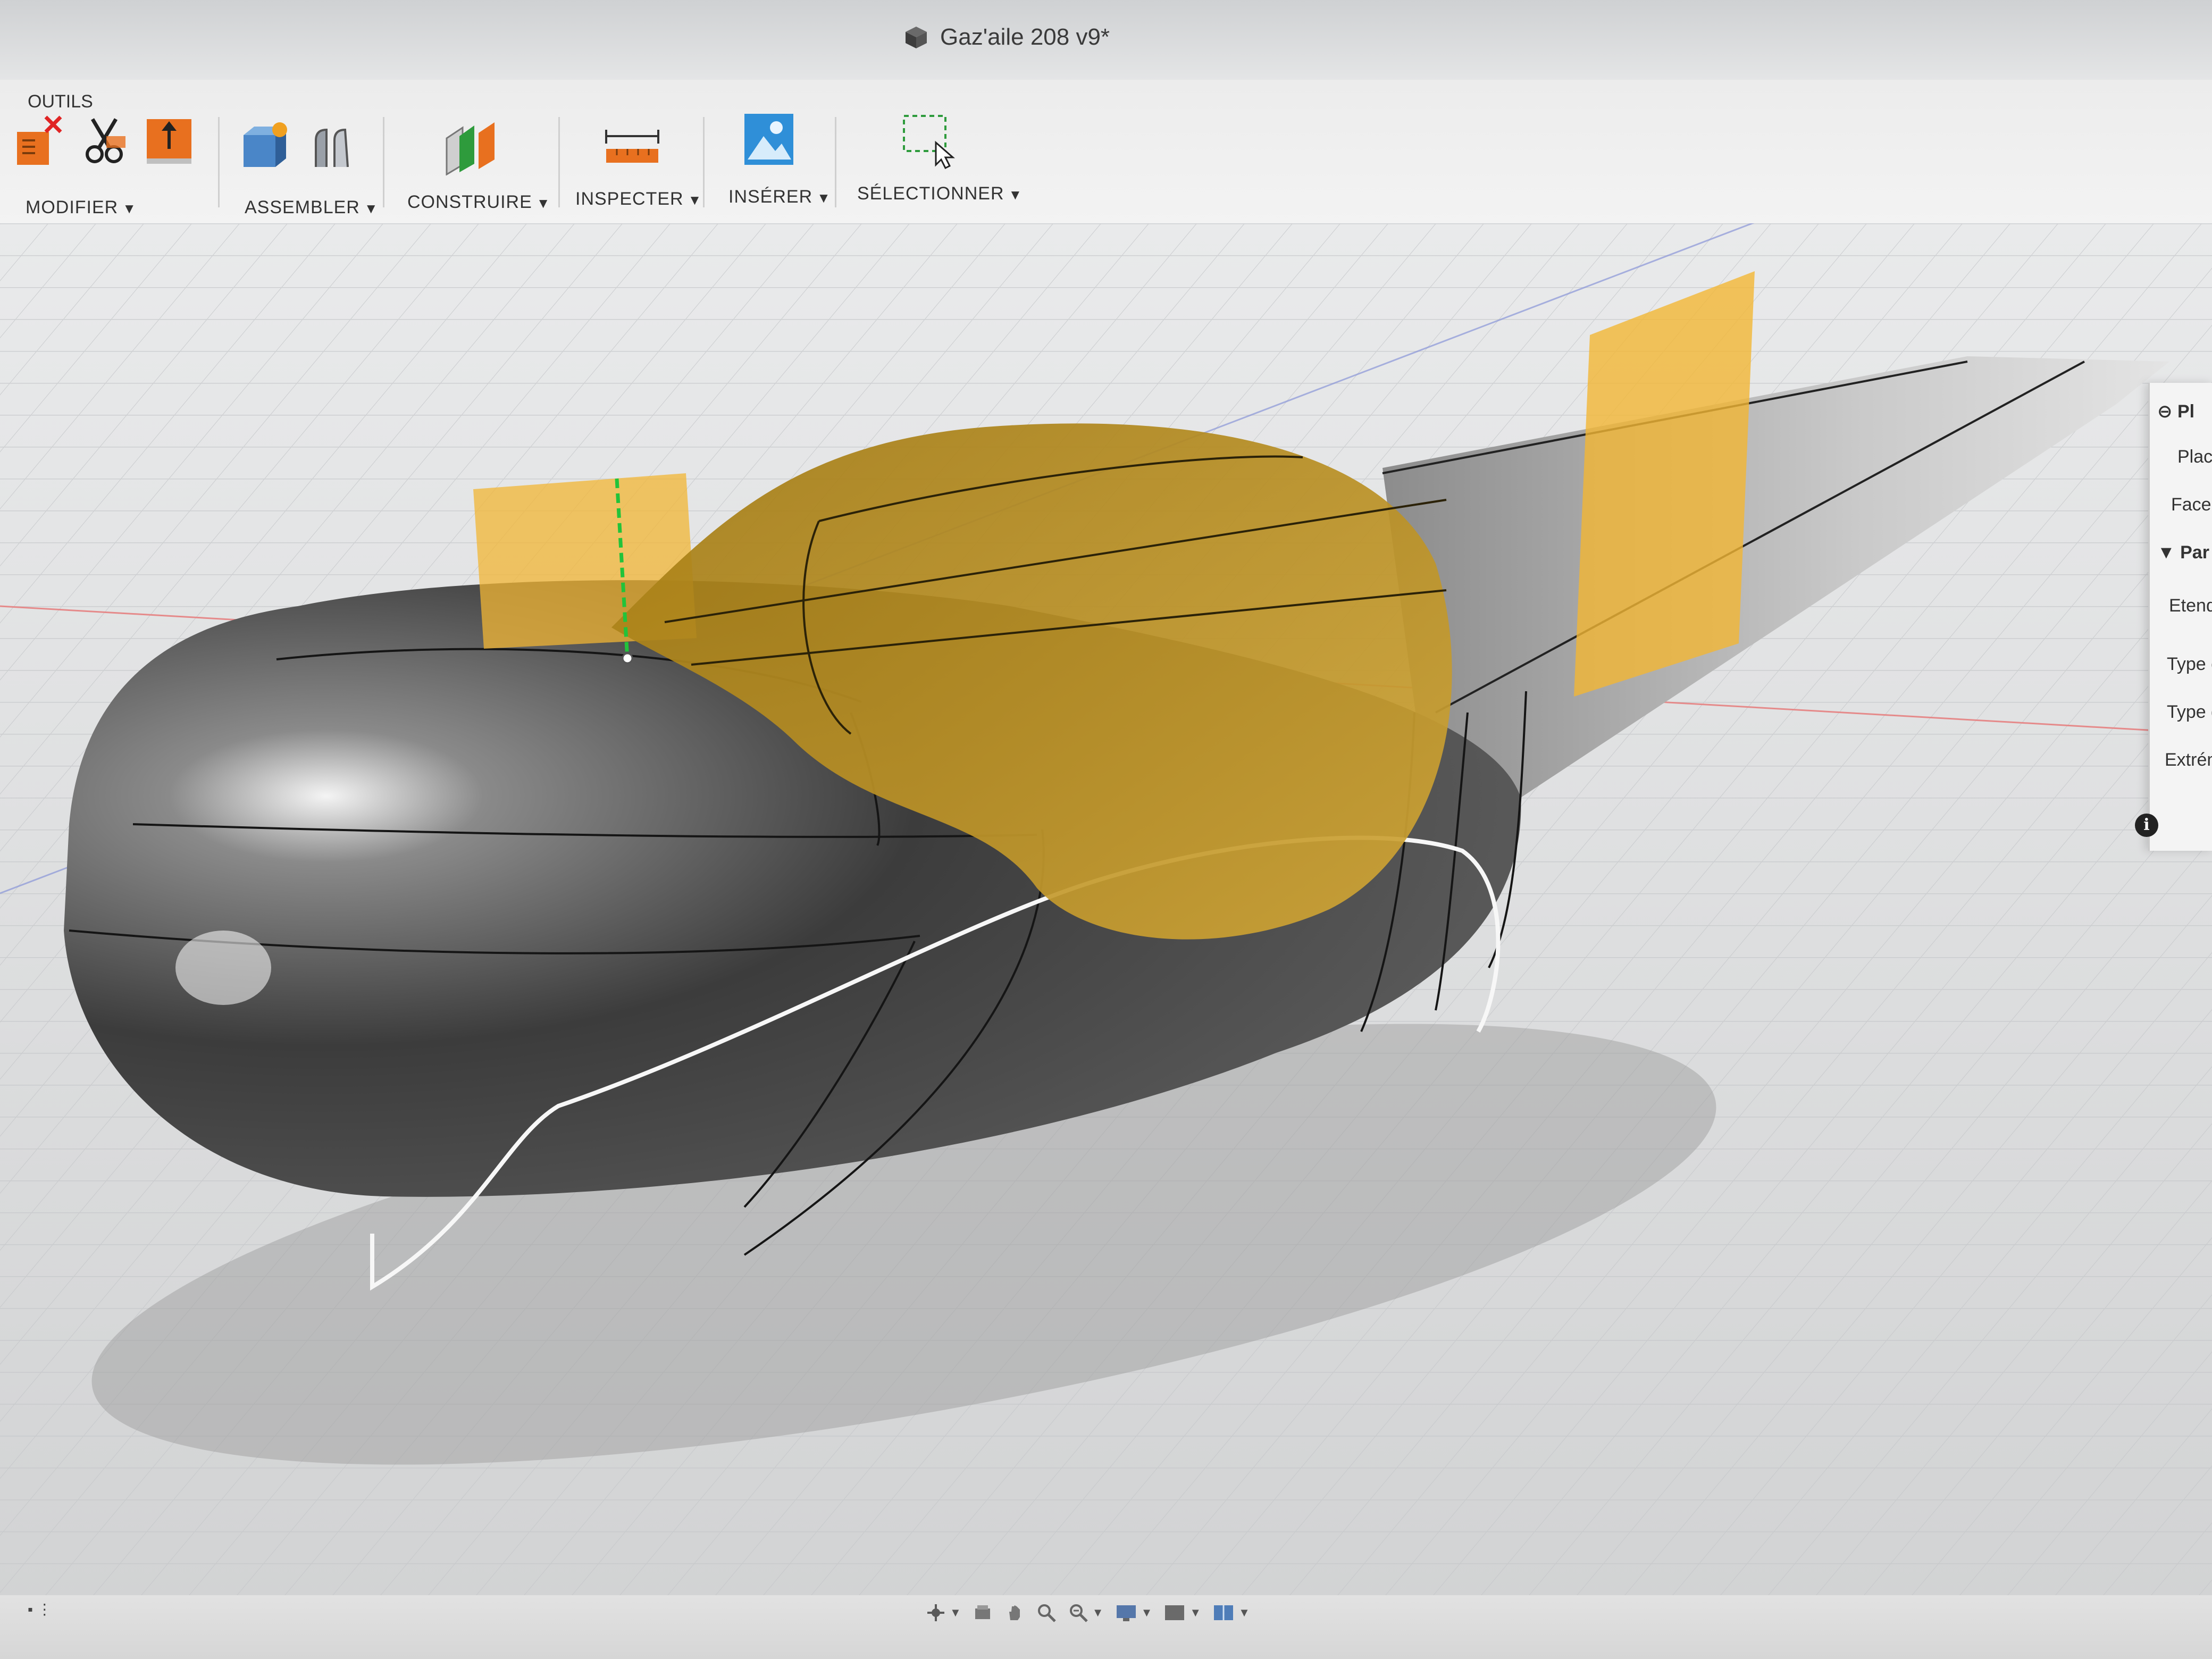 The height and width of the screenshot is (1659, 2212). I want to click on selectionner-menu: SÉLECTIONNER ▼, so click(940, 193).